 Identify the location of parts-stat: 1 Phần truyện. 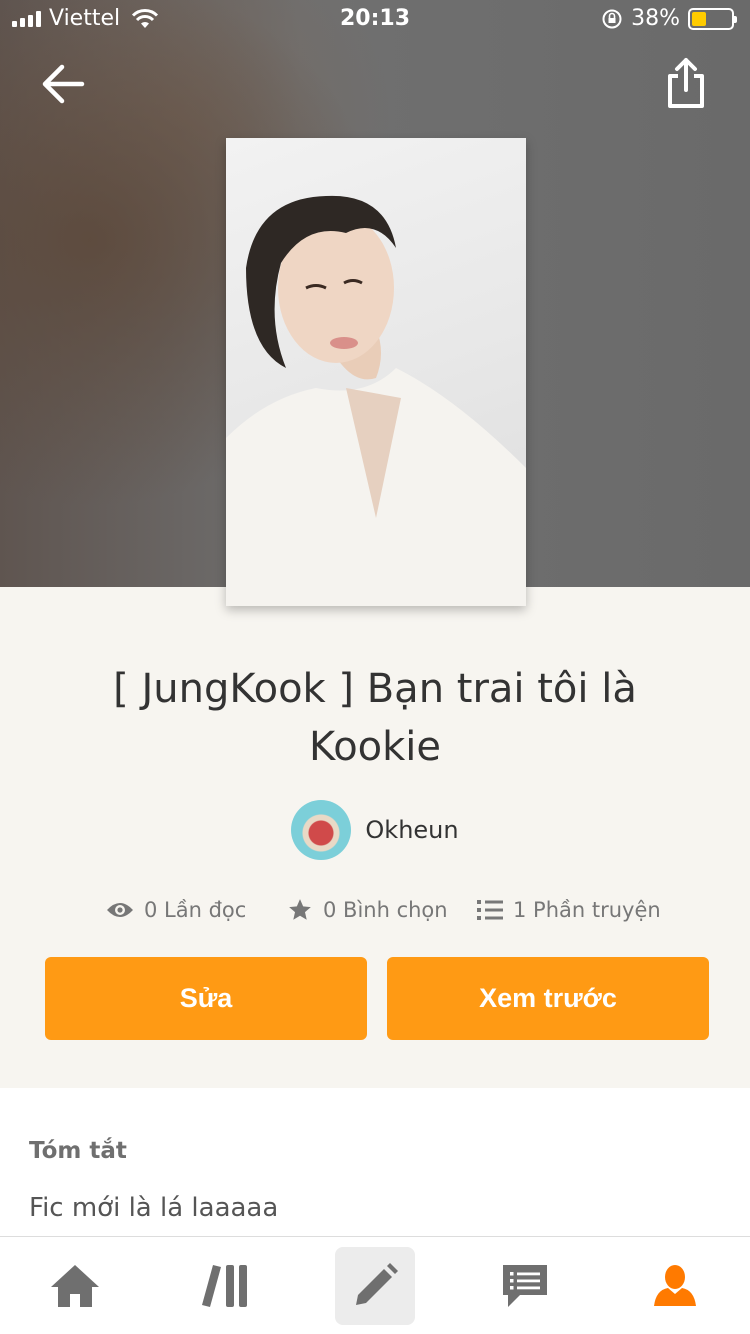
(569, 910).